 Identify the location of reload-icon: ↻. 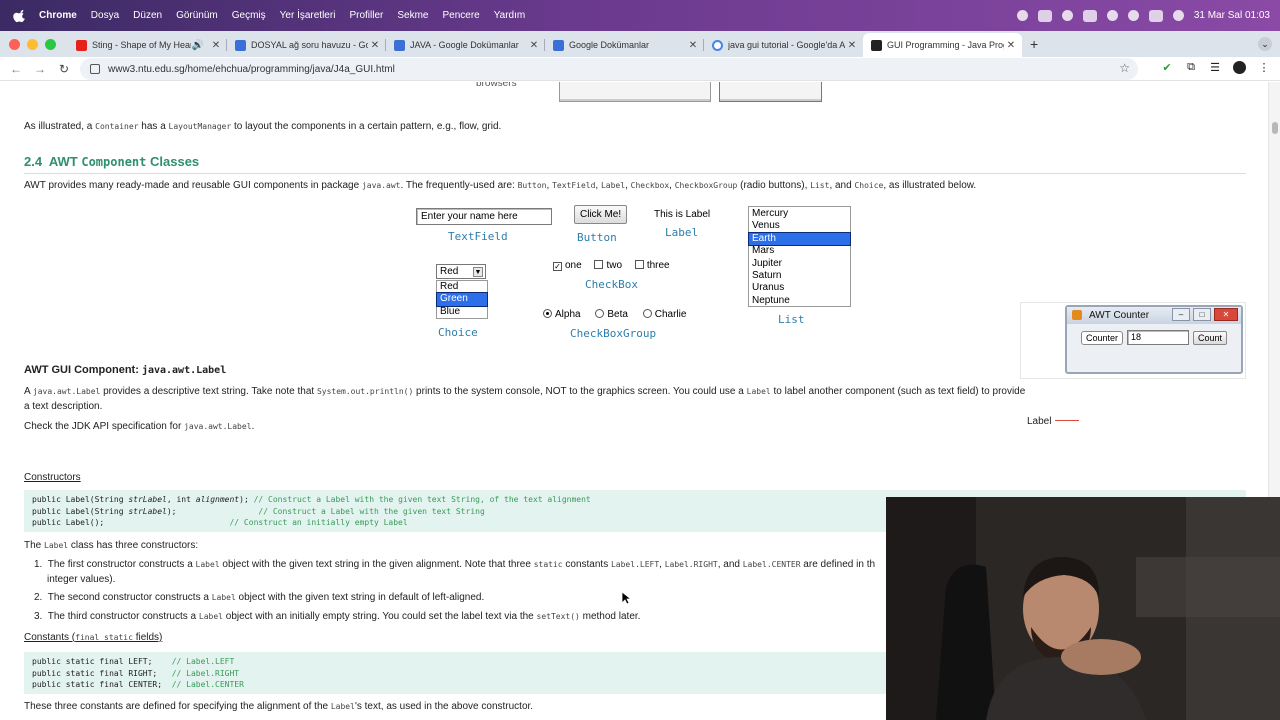
(64, 69).